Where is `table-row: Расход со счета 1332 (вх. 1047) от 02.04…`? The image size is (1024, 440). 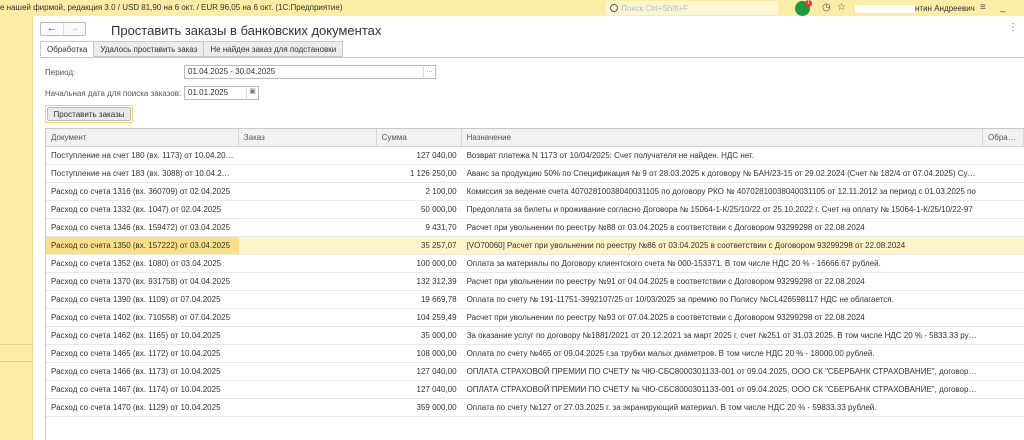
table-row: Расход со счета 1332 (вх. 1047) от 02.04… is located at coordinates (535, 210).